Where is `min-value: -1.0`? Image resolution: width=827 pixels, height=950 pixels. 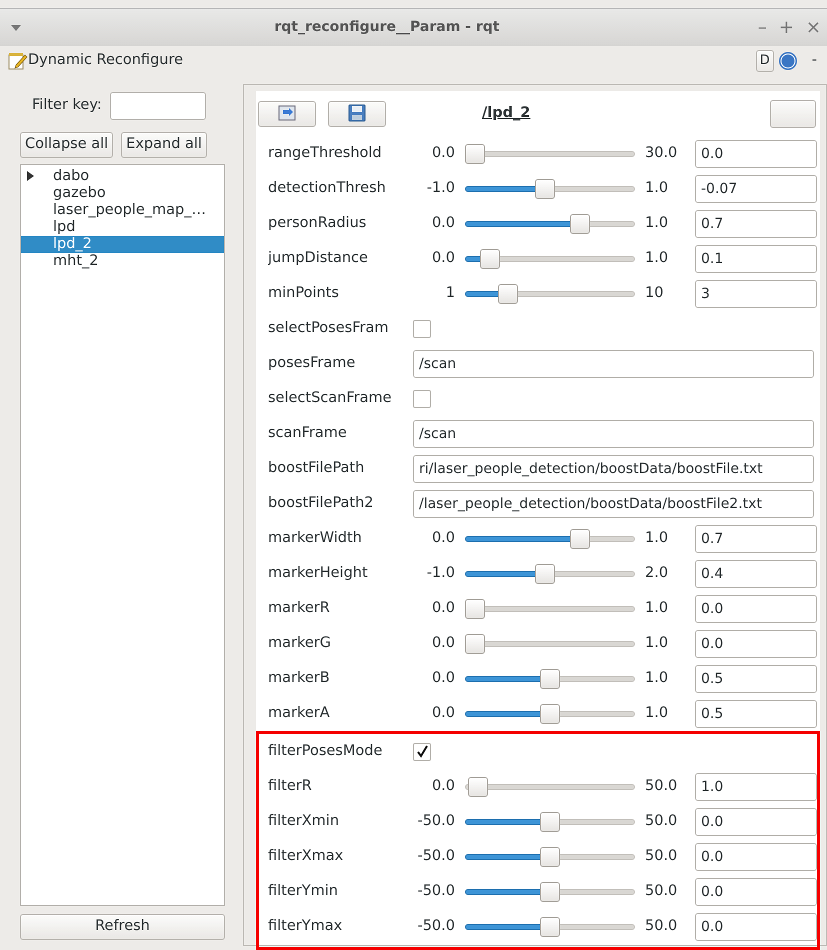
min-value: -1.0 is located at coordinates (440, 188).